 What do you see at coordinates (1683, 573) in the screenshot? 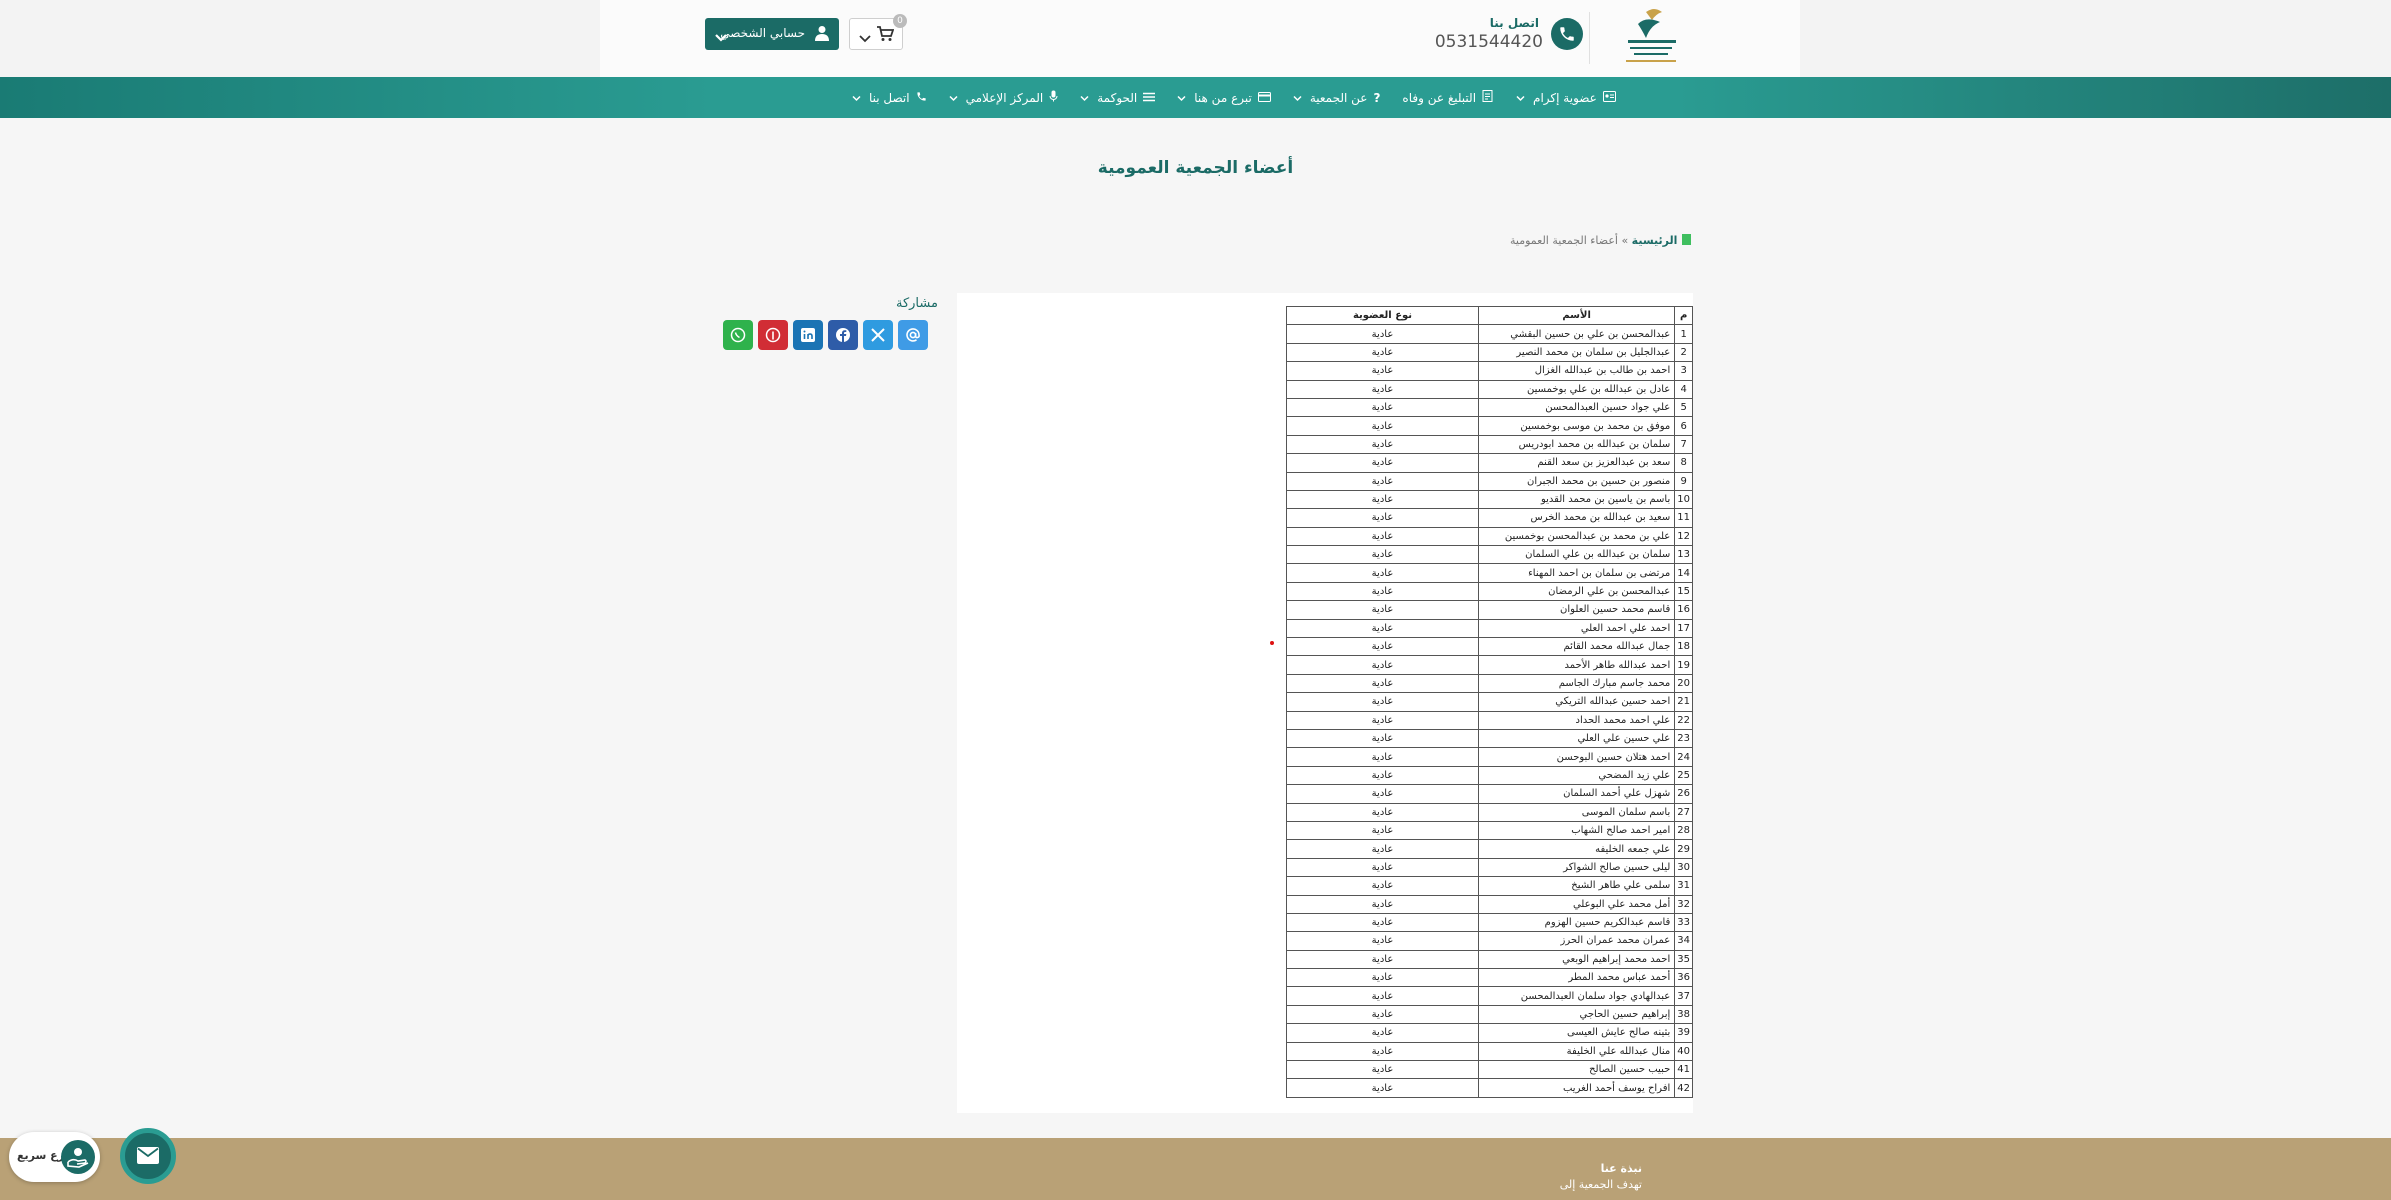
I see `member-number: 14` at bounding box center [1683, 573].